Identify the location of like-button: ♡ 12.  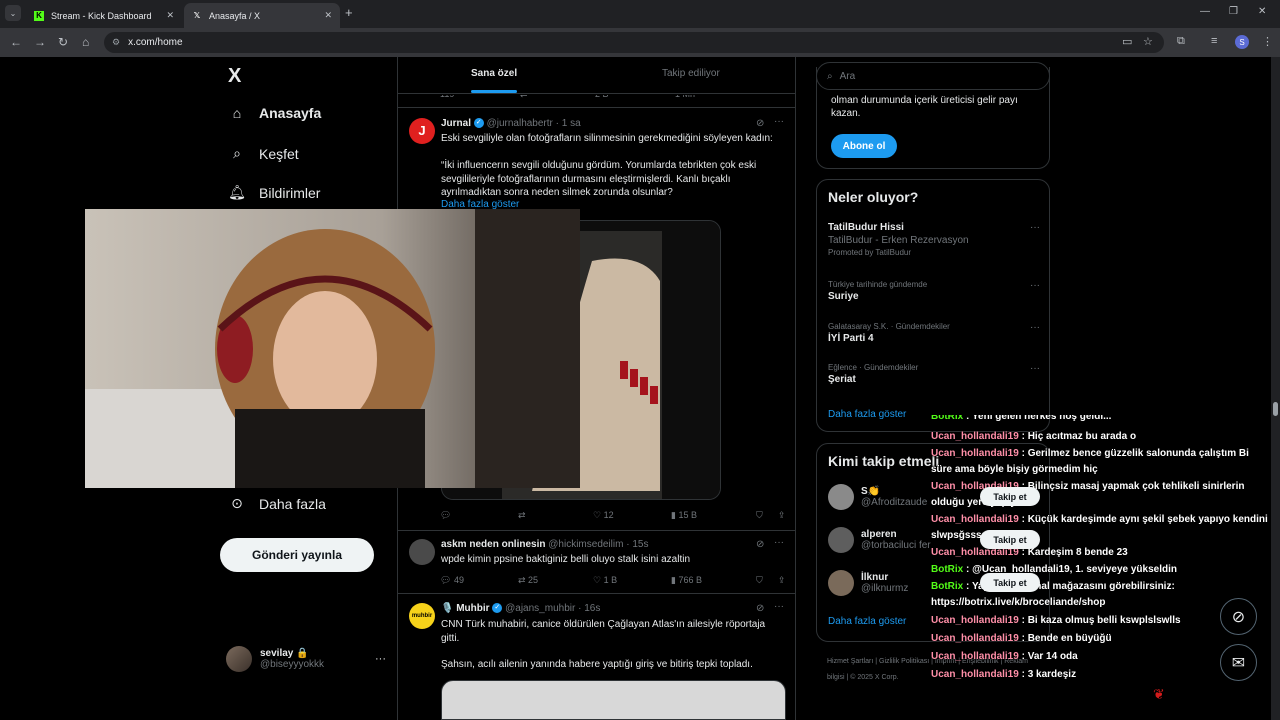
(632, 515).